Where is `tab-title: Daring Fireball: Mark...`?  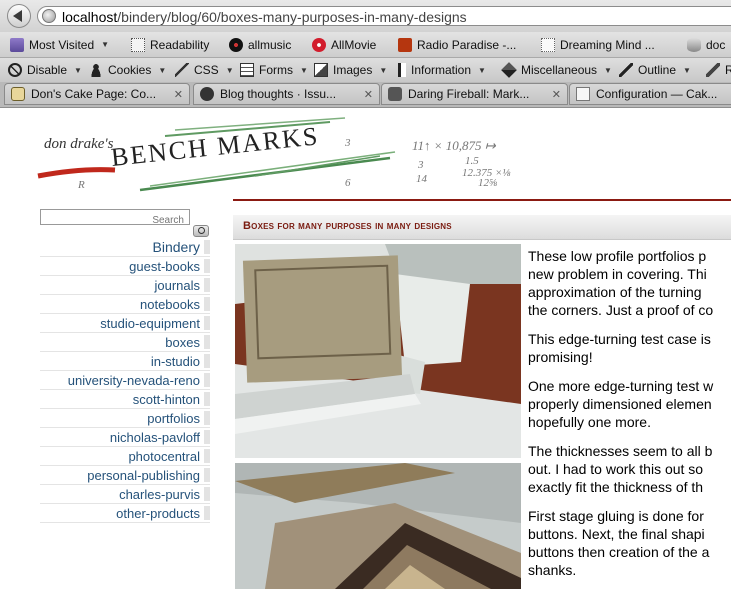 tab-title: Daring Fireball: Mark... is located at coordinates (469, 94).